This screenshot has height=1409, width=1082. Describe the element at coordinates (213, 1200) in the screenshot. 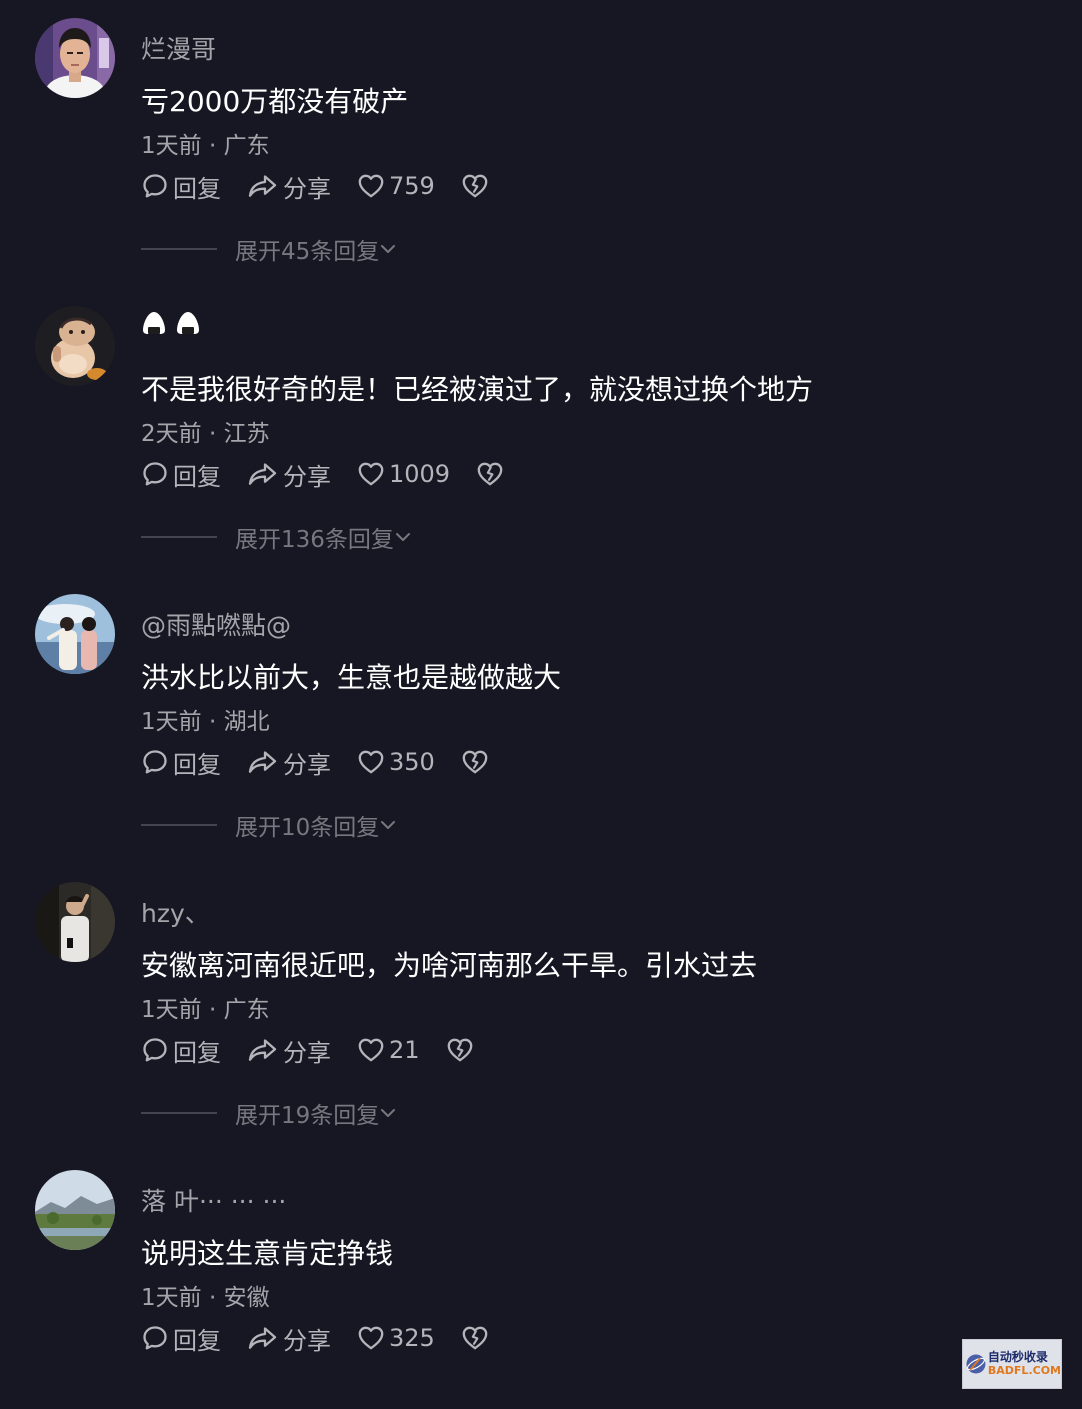

I see `username: 落 叶··· ··· ···` at that location.